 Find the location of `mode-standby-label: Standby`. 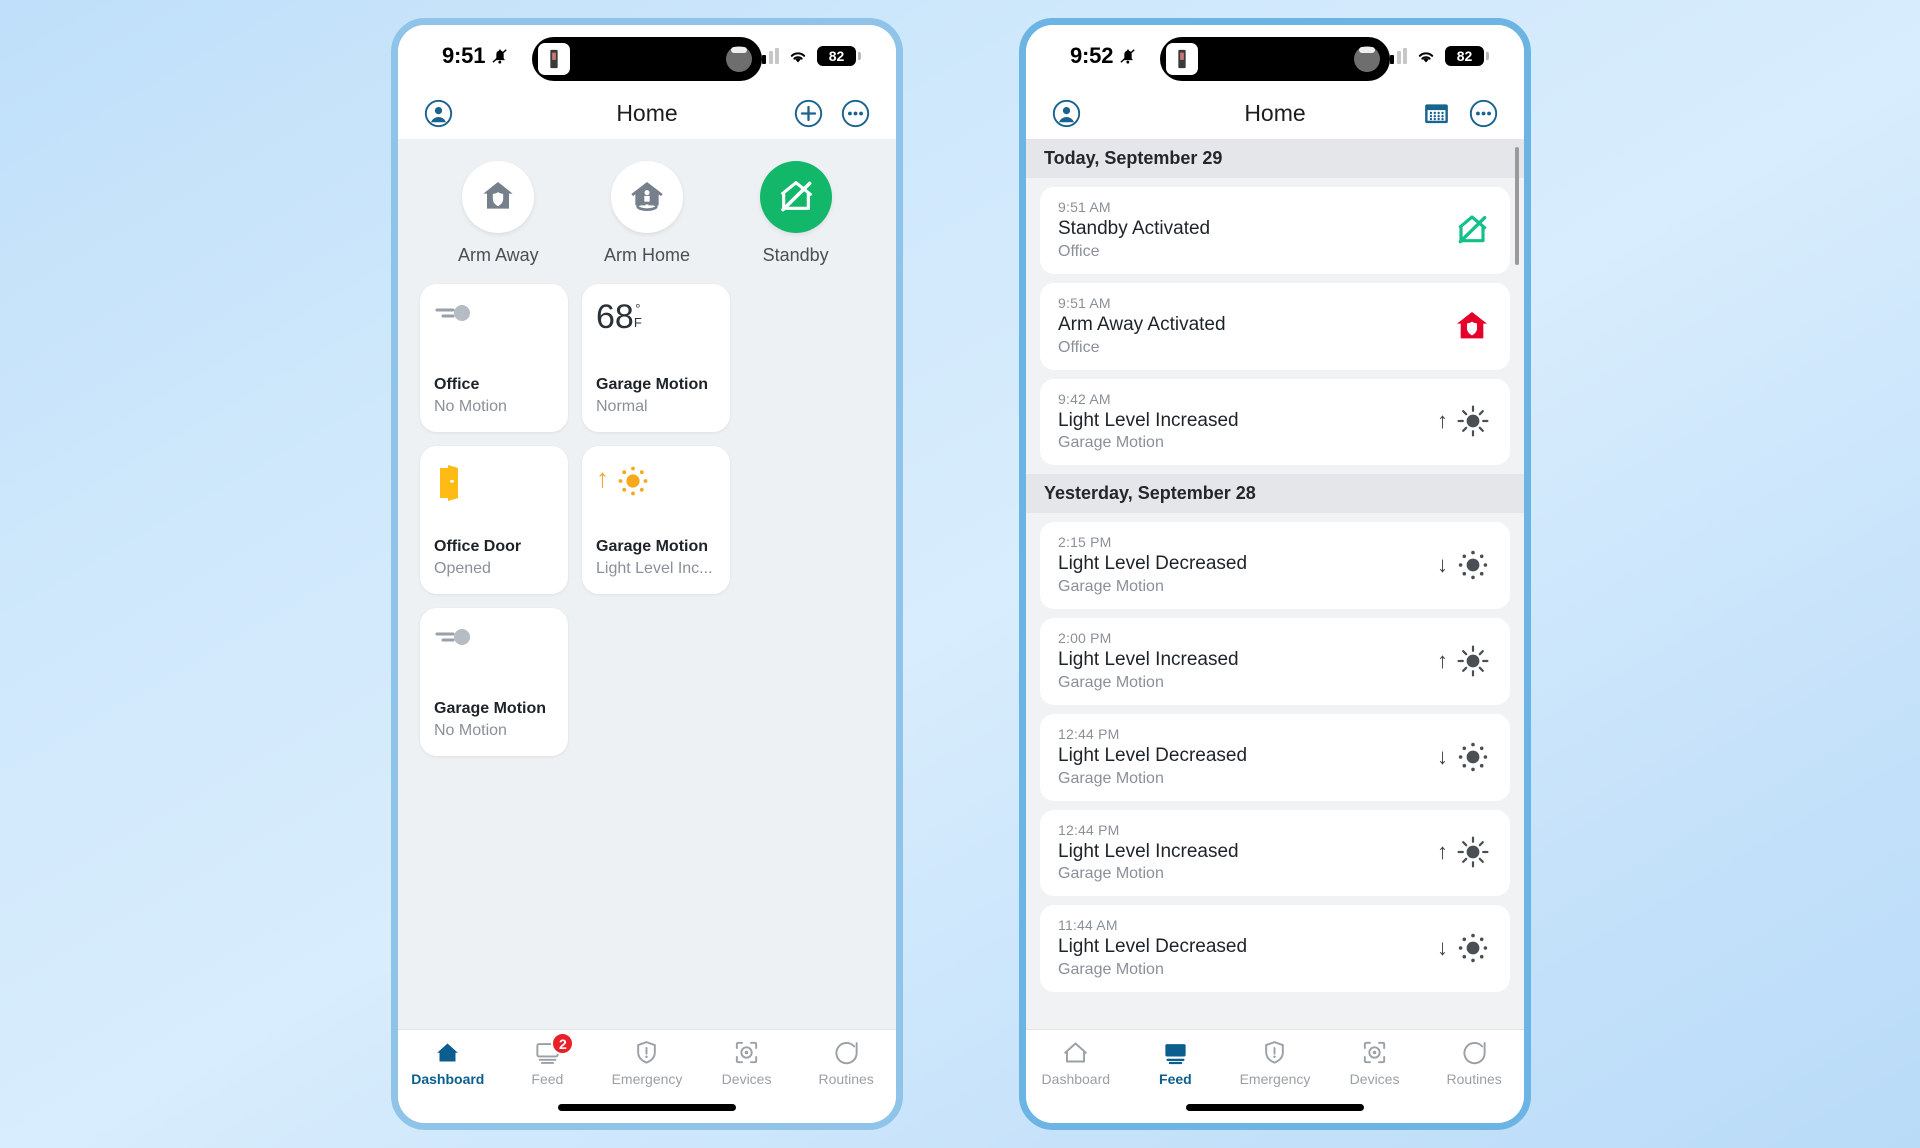

mode-standby-label: Standby is located at coordinates (795, 255).